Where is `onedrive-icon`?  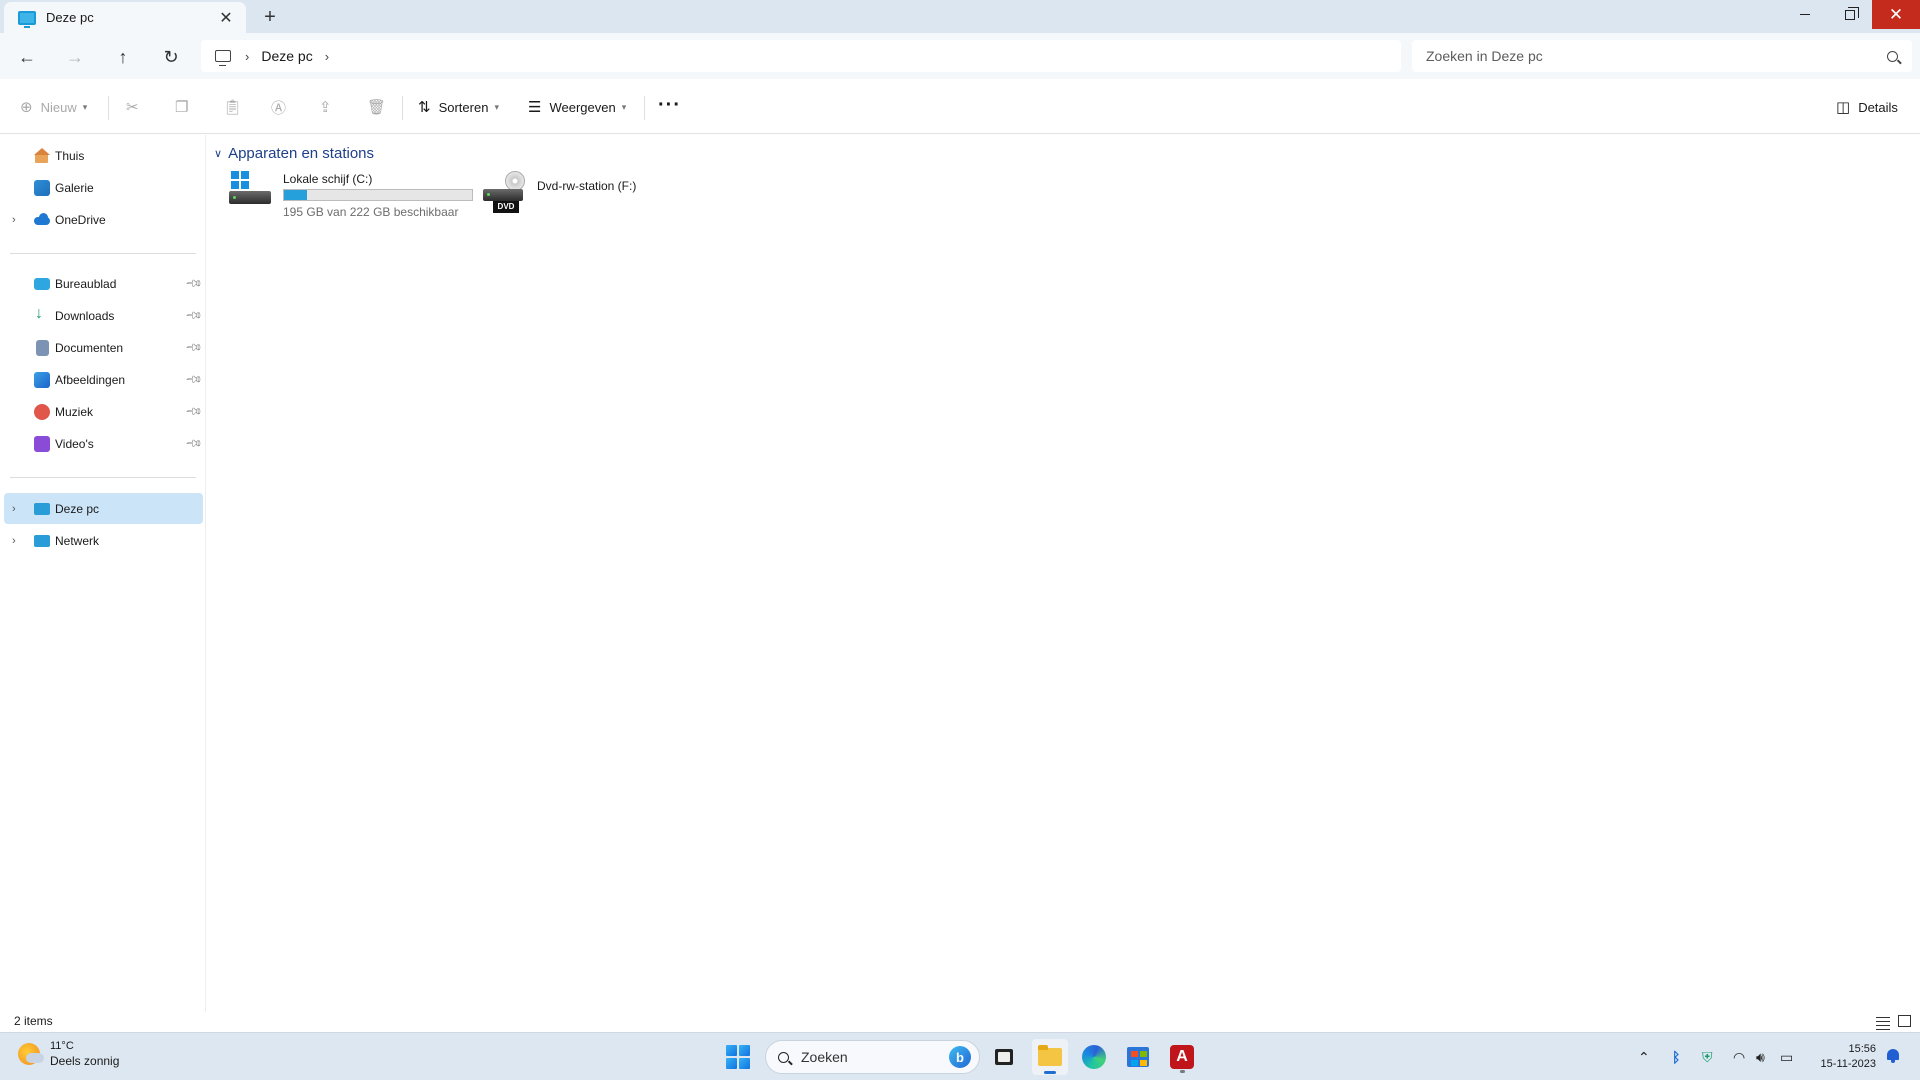 onedrive-icon is located at coordinates (42, 220).